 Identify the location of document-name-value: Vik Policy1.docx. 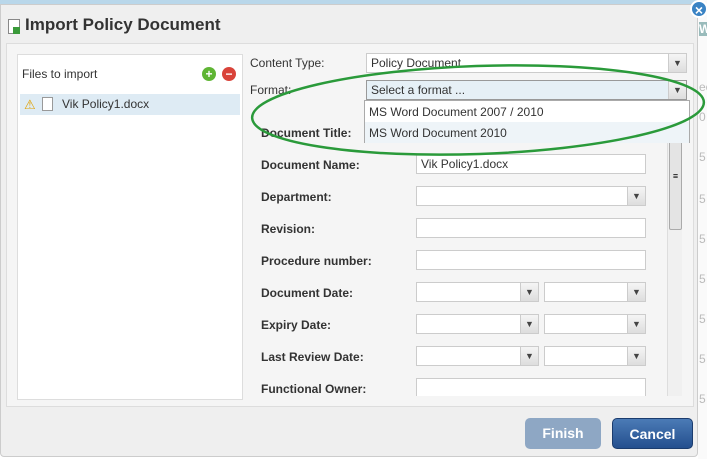
(465, 164).